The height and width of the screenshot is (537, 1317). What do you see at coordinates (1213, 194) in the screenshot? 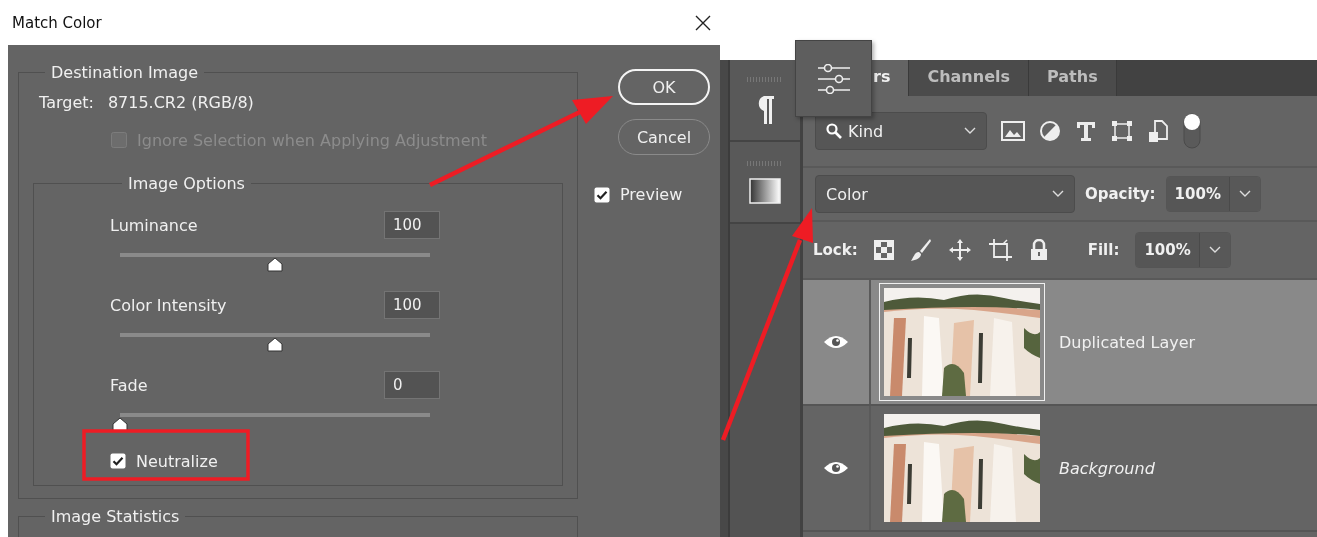
I see `opacity-field: 100%` at bounding box center [1213, 194].